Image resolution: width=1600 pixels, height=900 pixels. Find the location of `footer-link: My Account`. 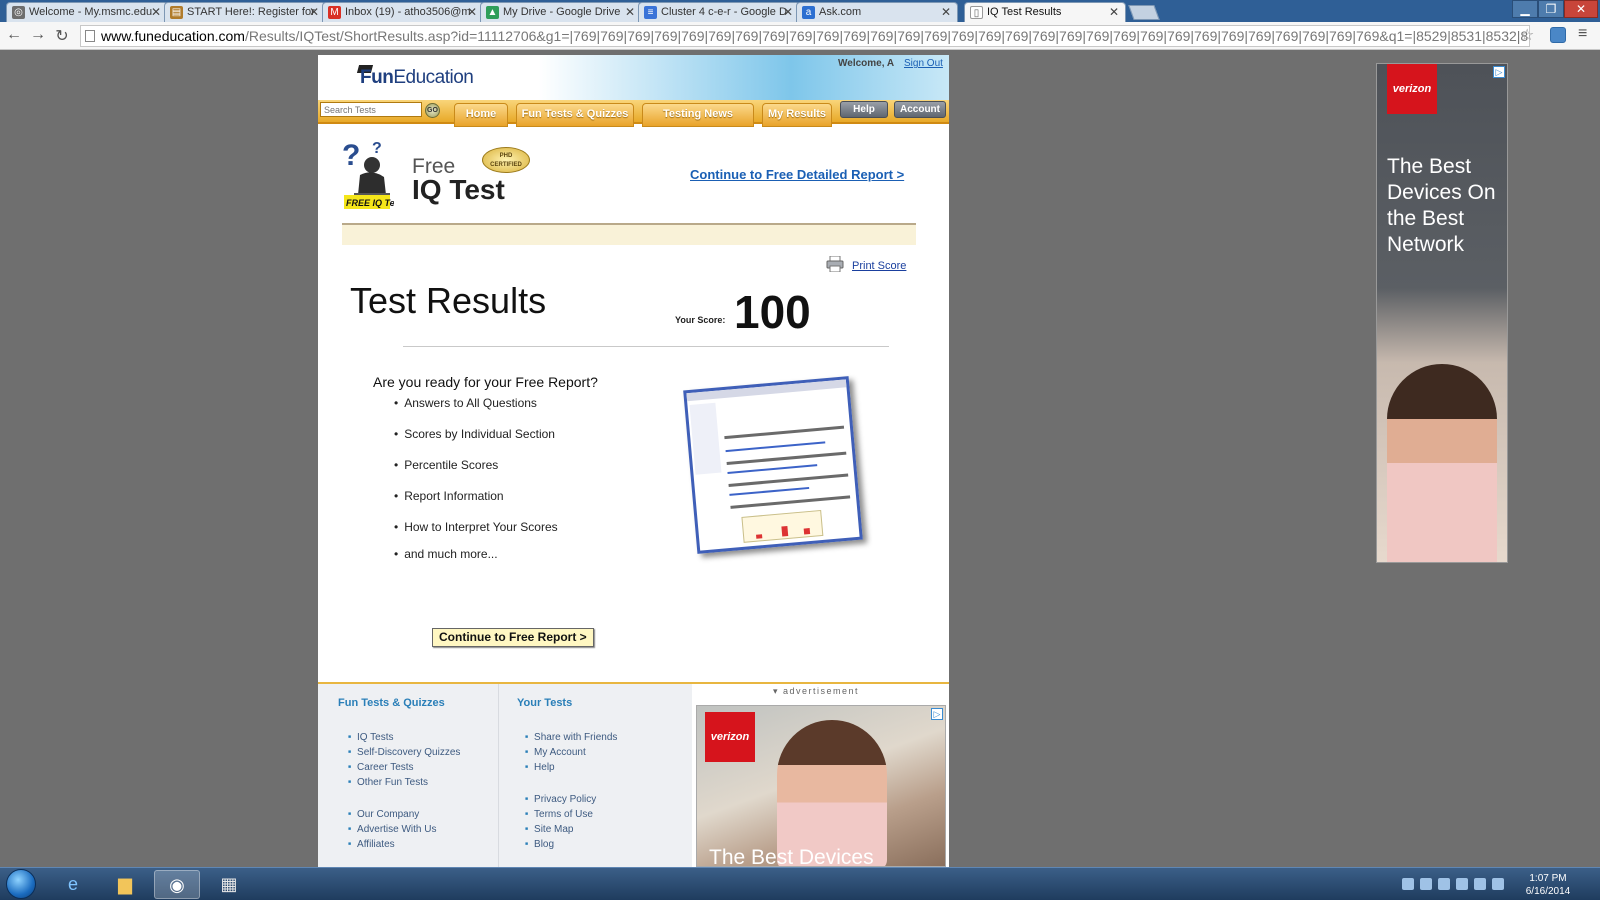

footer-link: My Account is located at coordinates (555, 752).